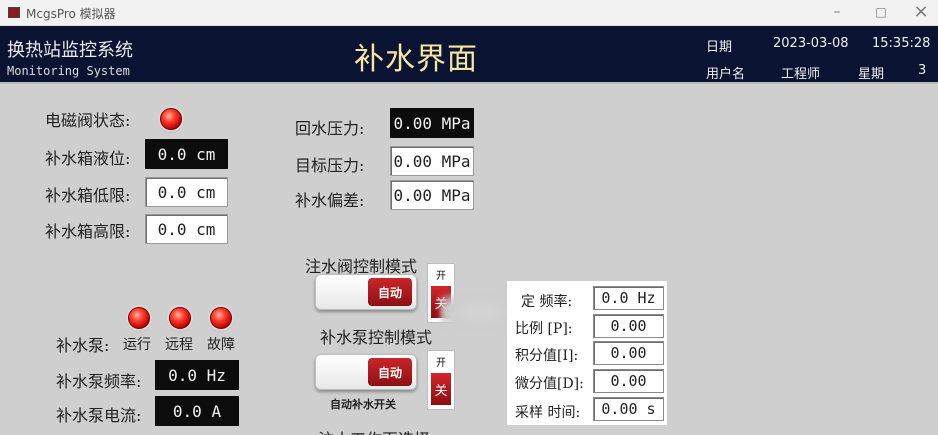  What do you see at coordinates (871, 74) in the screenshot?
I see `week-label: 星期` at bounding box center [871, 74].